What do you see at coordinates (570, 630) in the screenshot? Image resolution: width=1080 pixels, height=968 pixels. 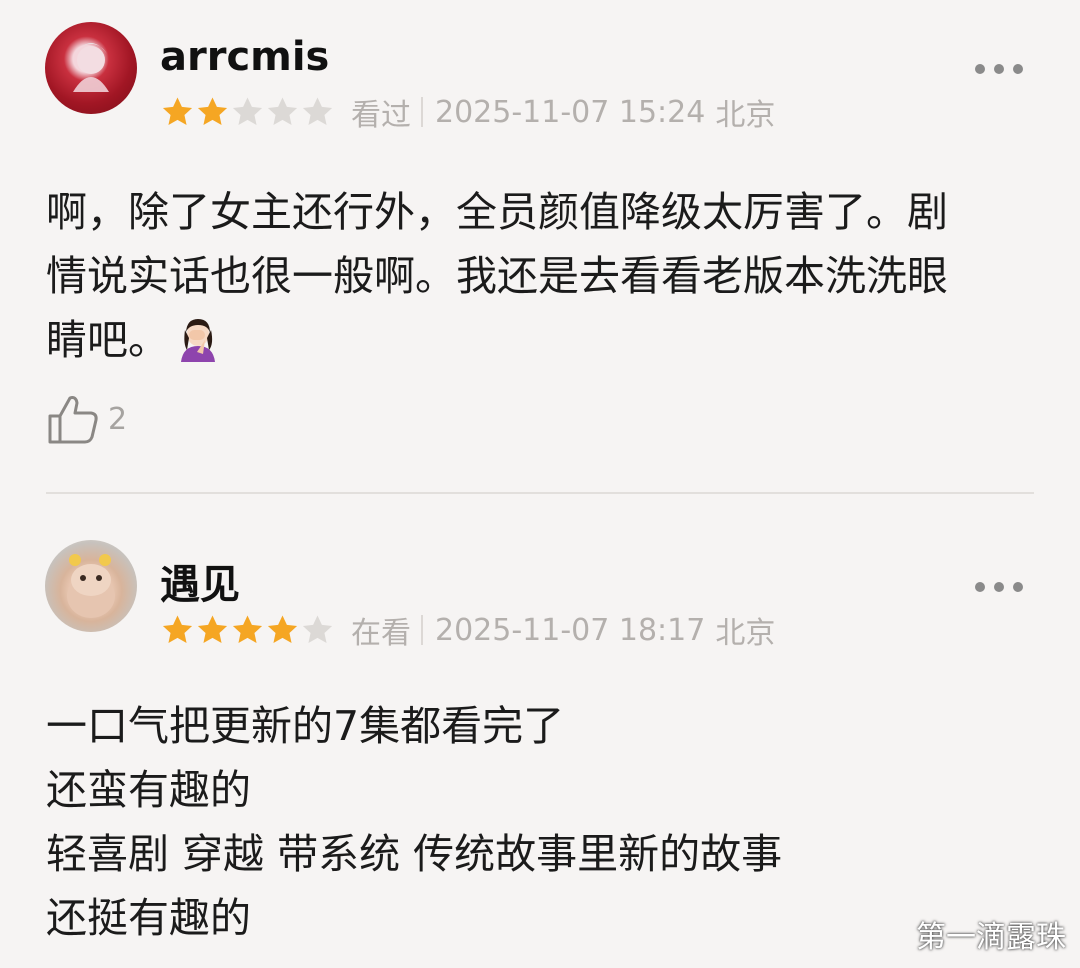 I see `review-datetime: 2025-11-07 18:17` at bounding box center [570, 630].